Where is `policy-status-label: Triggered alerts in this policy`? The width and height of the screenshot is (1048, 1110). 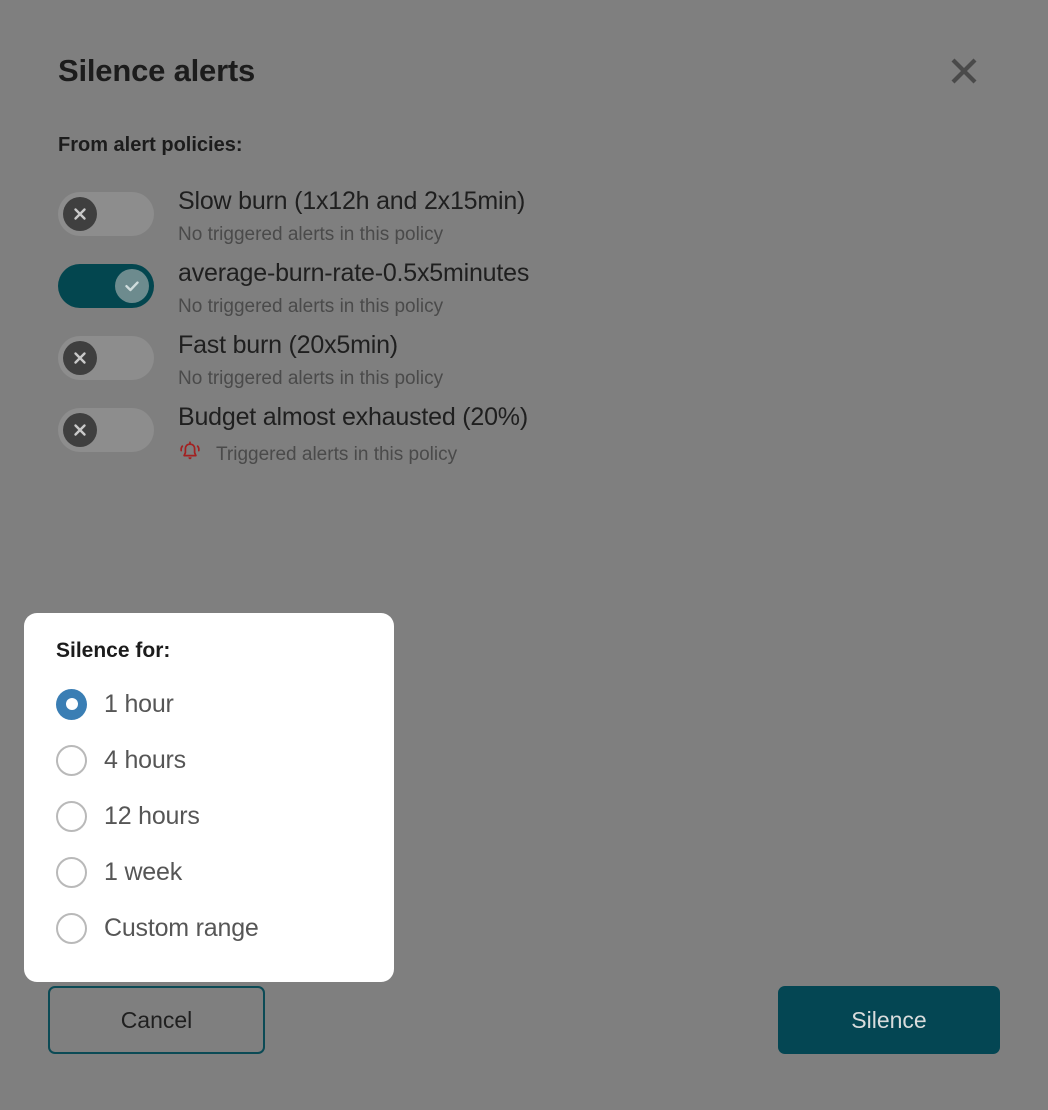
policy-status-label: Triggered alerts in this policy is located at coordinates (337, 455).